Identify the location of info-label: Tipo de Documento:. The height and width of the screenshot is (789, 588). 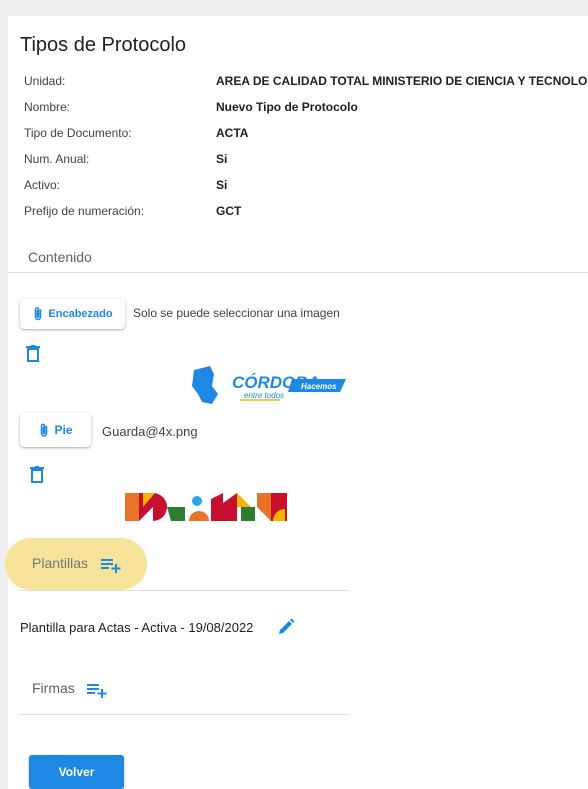
(78, 133).